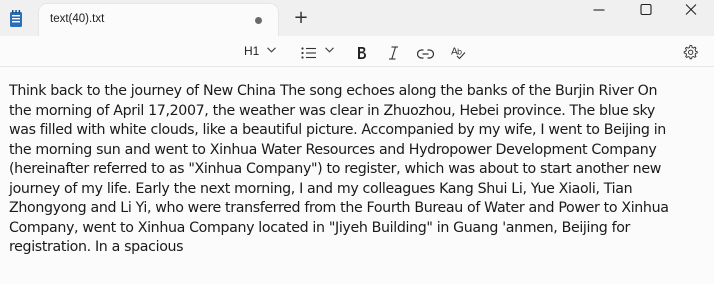 The width and height of the screenshot is (714, 284). Describe the element at coordinates (691, 9) in the screenshot. I see `close-icon` at that location.